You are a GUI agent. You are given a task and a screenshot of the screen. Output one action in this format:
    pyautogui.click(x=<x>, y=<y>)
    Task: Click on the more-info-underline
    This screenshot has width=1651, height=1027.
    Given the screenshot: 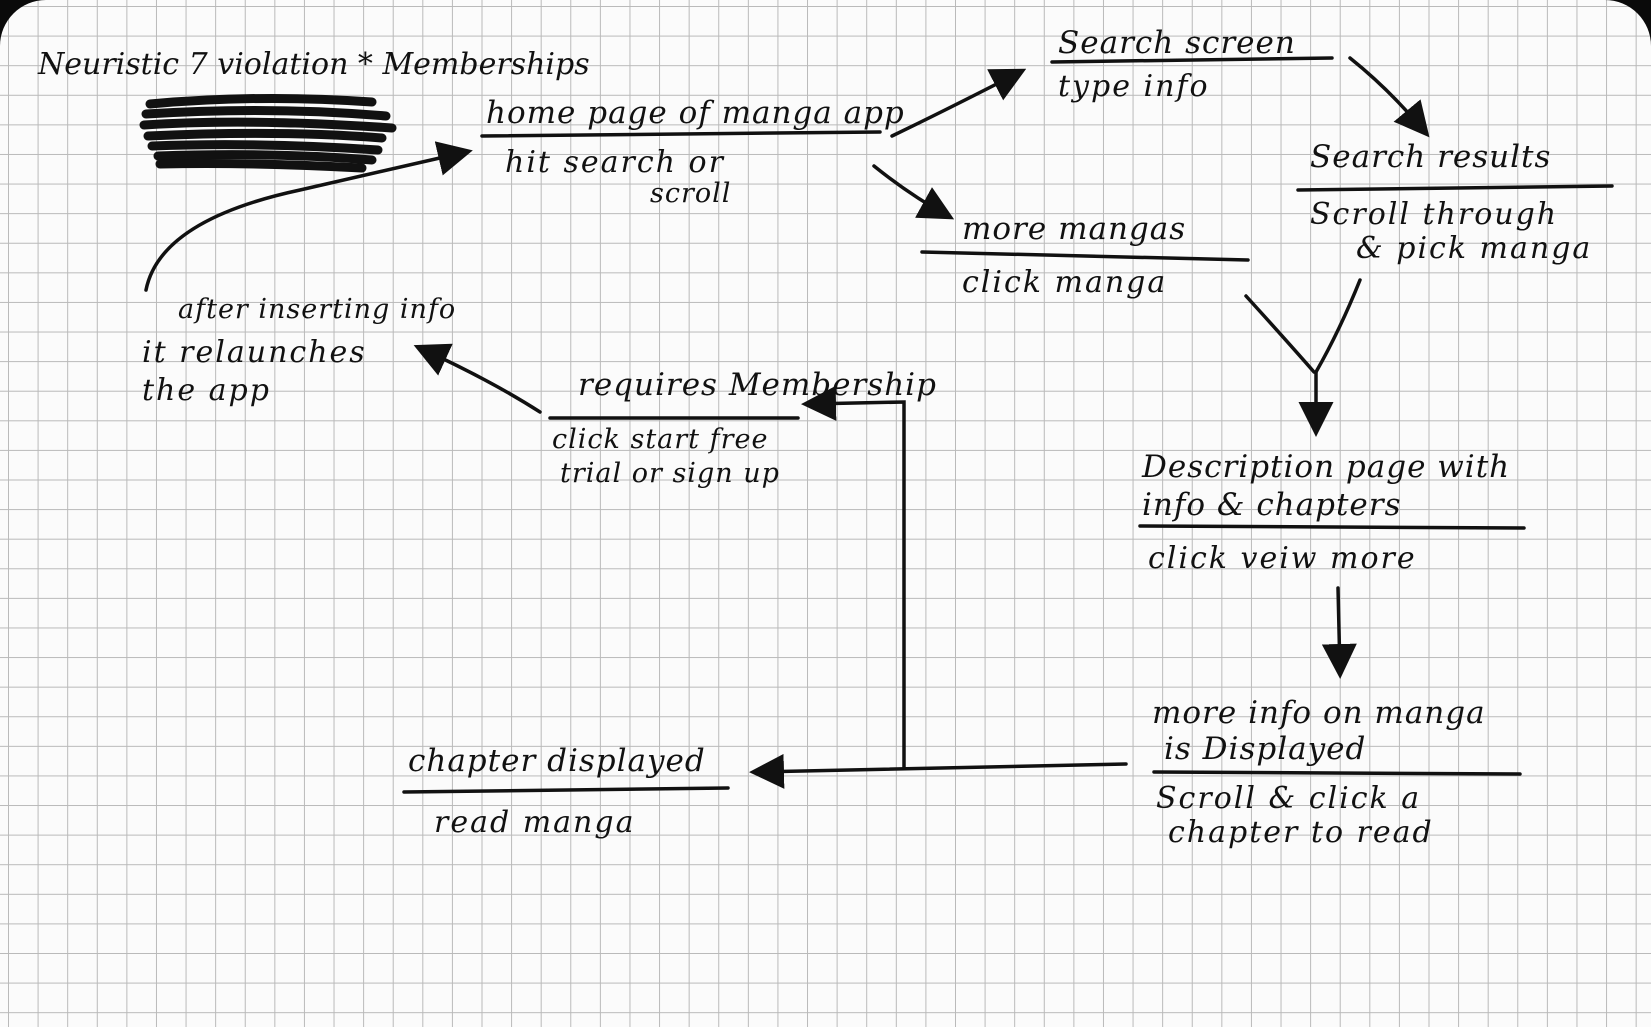 What is the action you would take?
    pyautogui.click(x=1337, y=773)
    